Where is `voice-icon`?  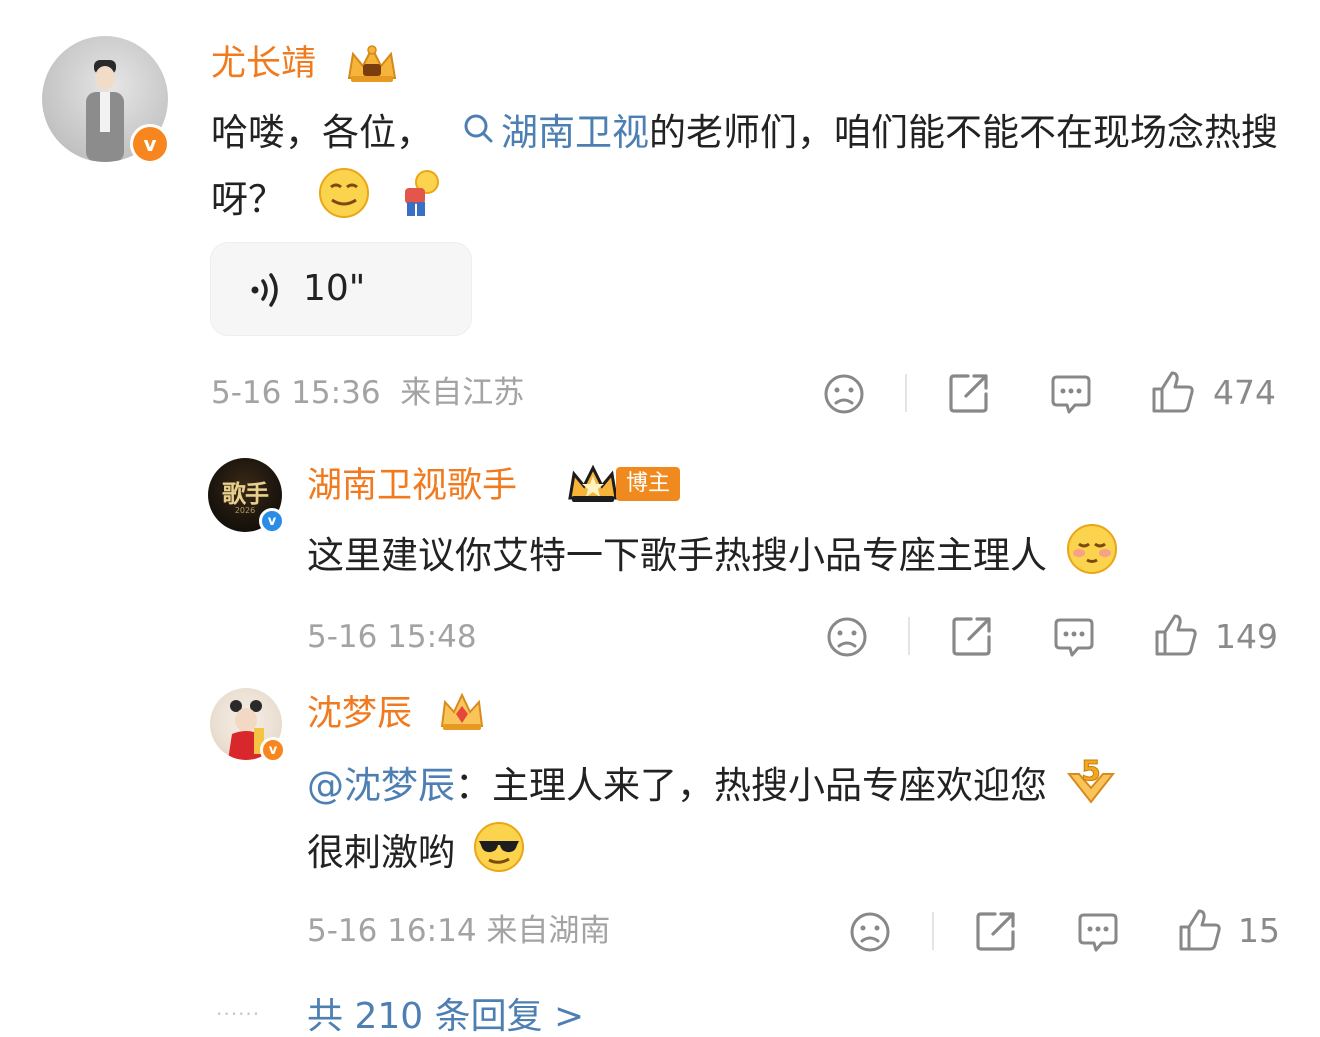
voice-icon is located at coordinates (264, 290).